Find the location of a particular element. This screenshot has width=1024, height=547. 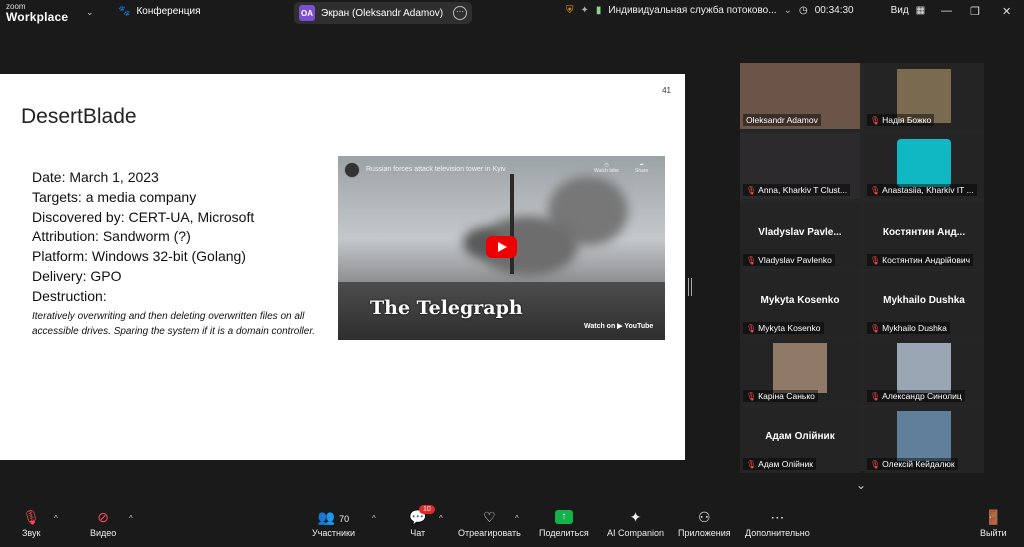

participant-tile: Vladyslav Pavle... 🎙 Vladyslav Pavlenko is located at coordinates (800, 236).